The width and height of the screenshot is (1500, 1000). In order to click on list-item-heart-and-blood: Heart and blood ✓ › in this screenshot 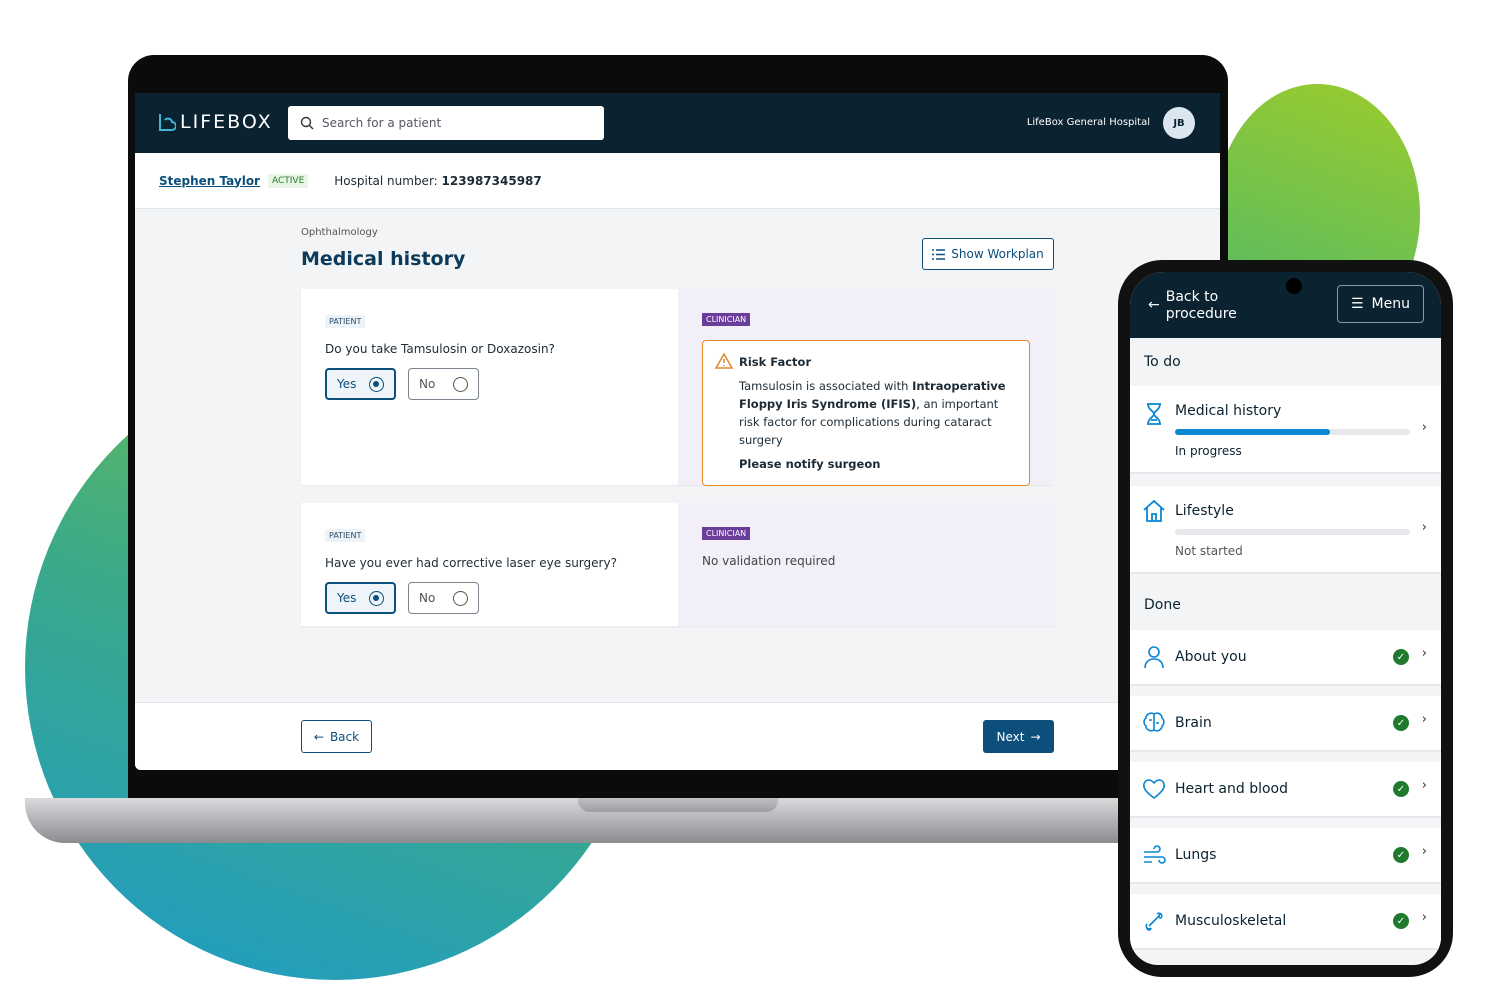, I will do `click(1285, 790)`.